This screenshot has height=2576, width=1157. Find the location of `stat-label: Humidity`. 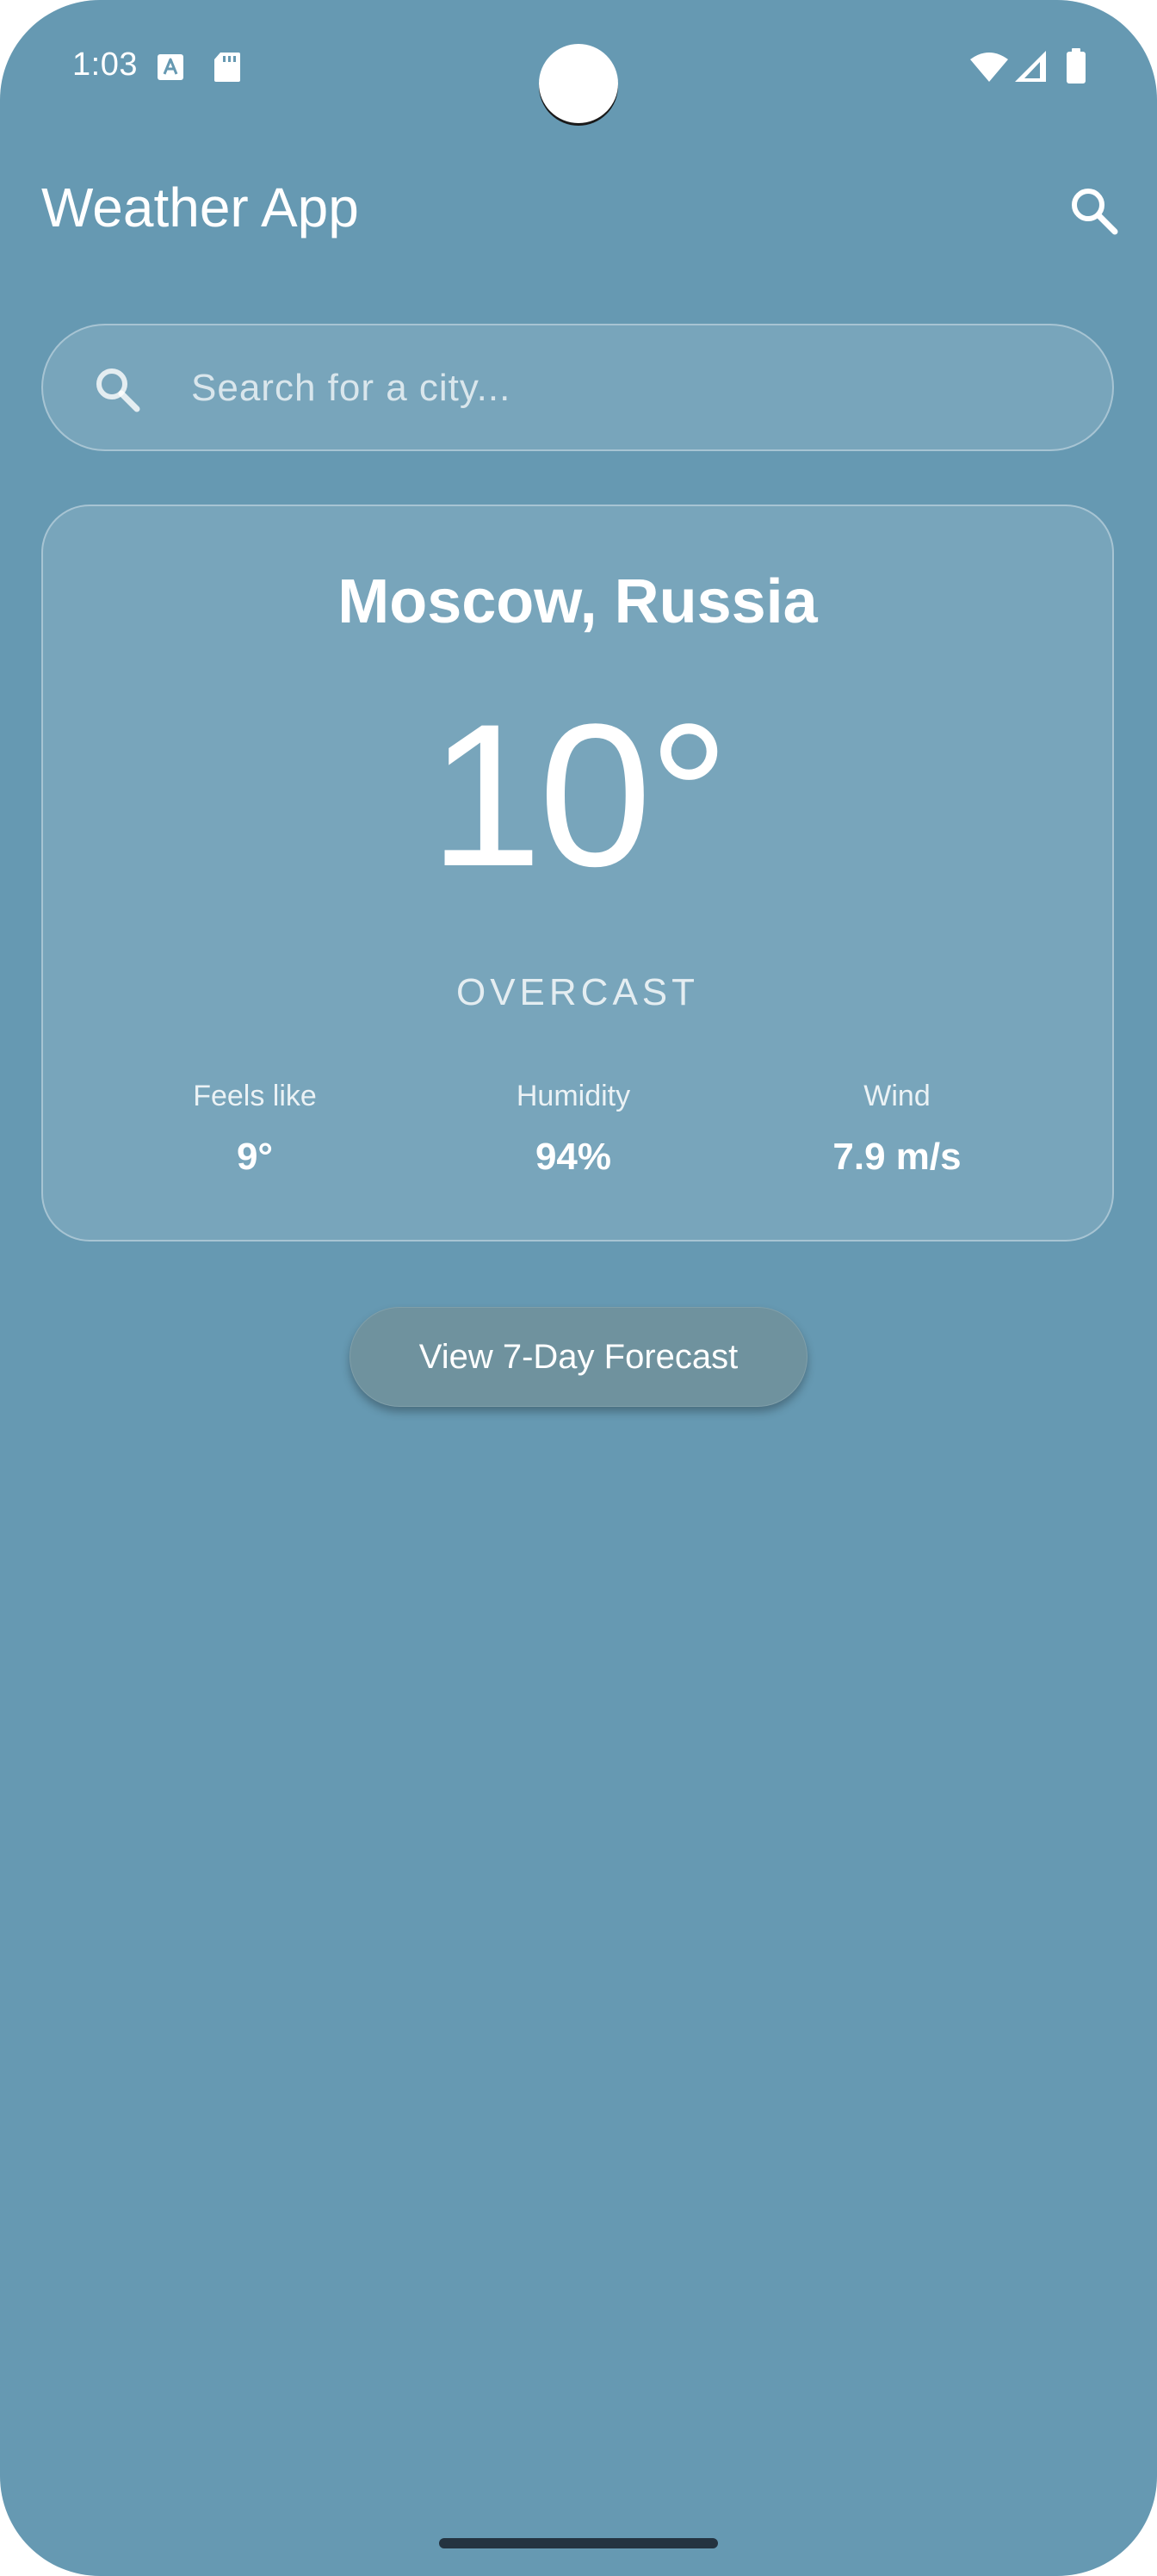

stat-label: Humidity is located at coordinates (573, 1096).